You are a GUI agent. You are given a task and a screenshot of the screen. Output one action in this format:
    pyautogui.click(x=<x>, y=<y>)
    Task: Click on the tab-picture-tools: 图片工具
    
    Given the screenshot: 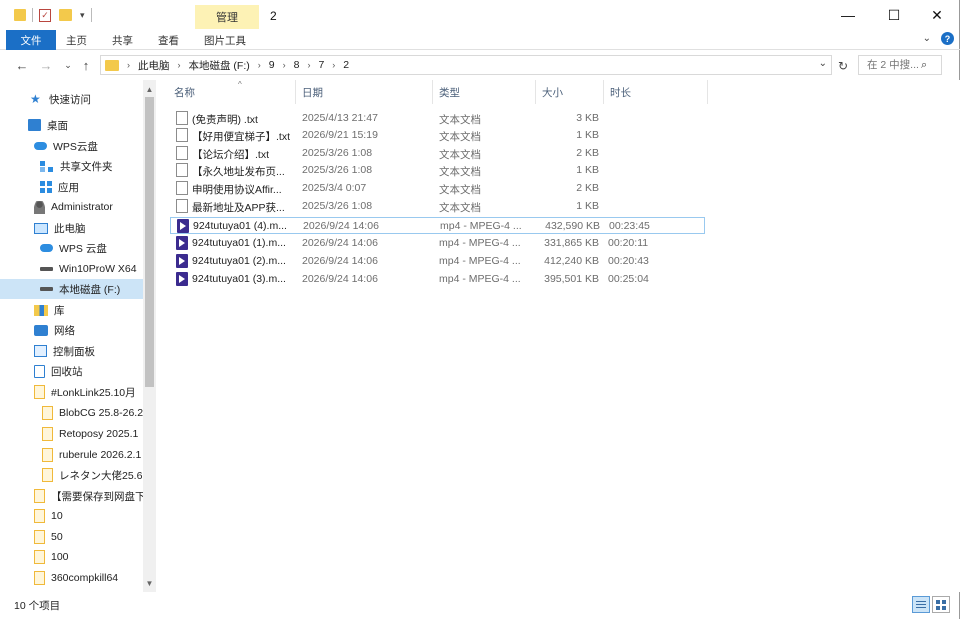 What is the action you would take?
    pyautogui.click(x=225, y=40)
    